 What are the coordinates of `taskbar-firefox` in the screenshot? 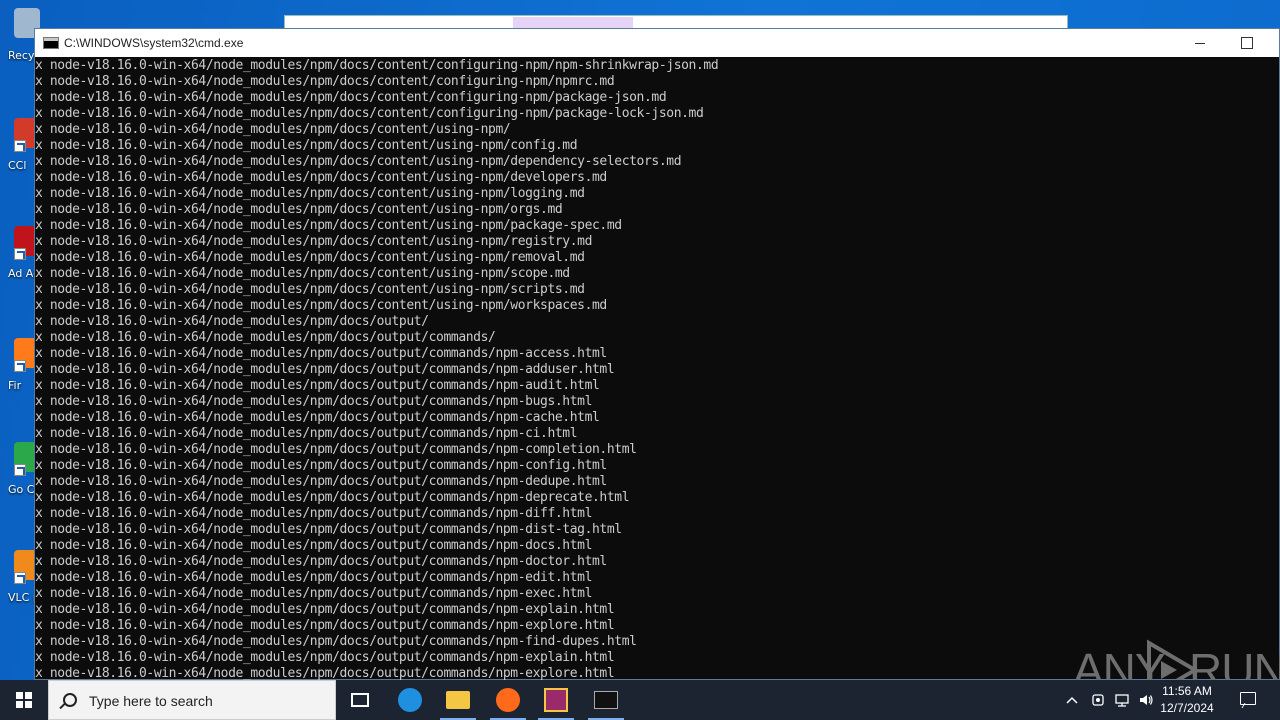 It's located at (508, 700).